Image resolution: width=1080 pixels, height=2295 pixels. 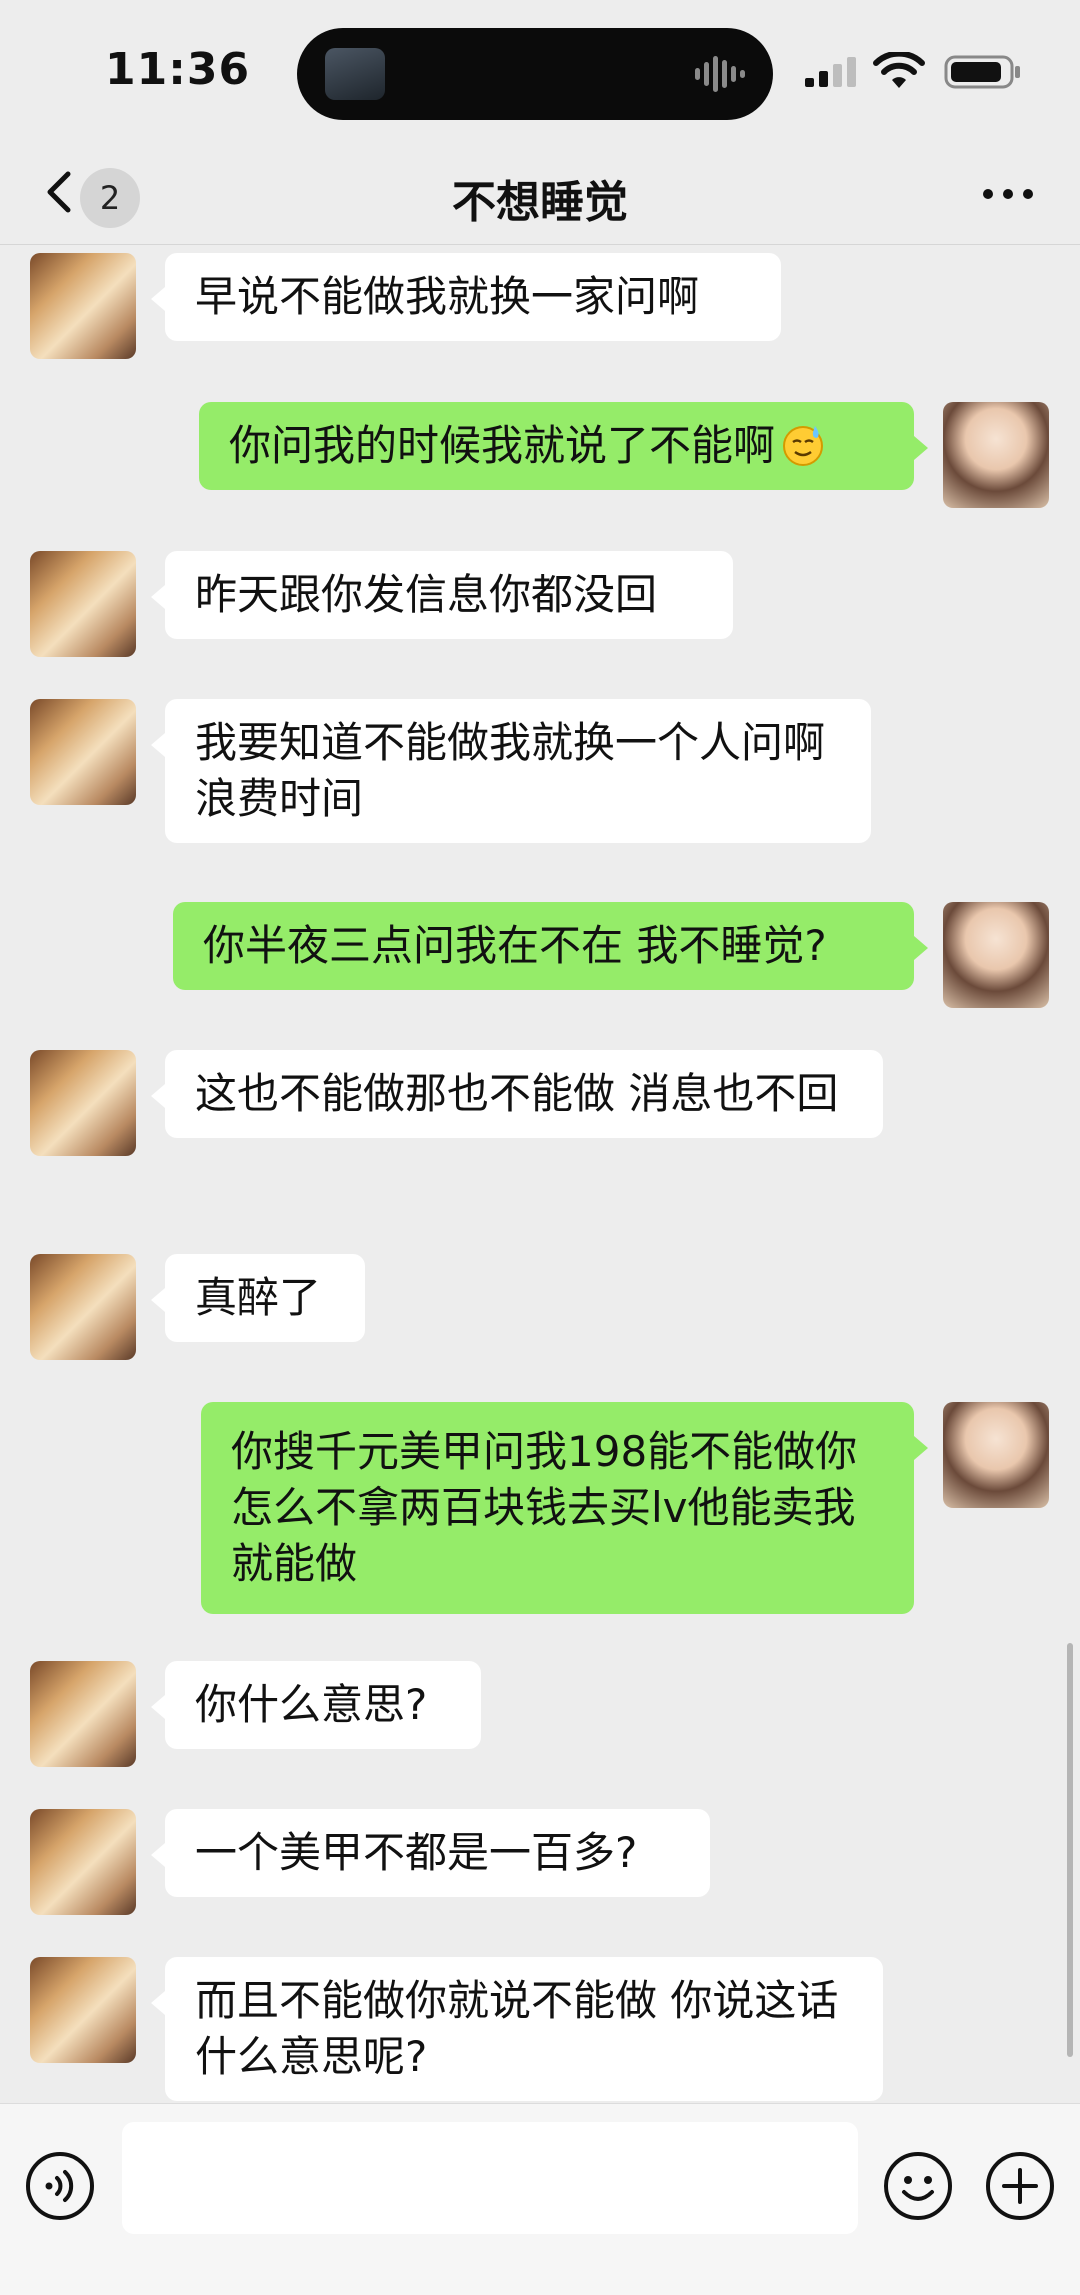 I want to click on sweat-smile-emoji, so click(x=803, y=446).